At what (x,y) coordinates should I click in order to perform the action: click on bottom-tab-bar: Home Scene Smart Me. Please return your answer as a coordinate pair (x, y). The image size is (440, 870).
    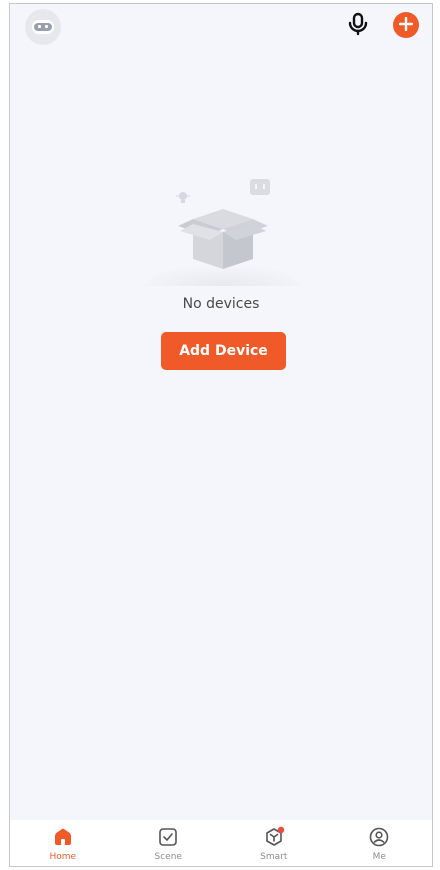
    Looking at the image, I should click on (221, 843).